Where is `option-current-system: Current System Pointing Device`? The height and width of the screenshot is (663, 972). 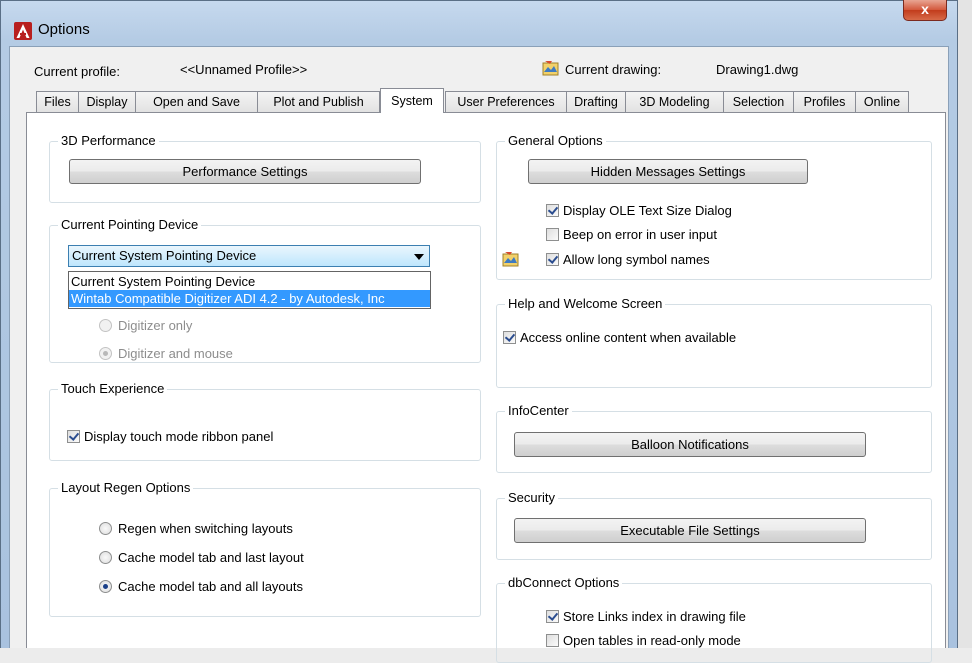 option-current-system: Current System Pointing Device is located at coordinates (249, 281).